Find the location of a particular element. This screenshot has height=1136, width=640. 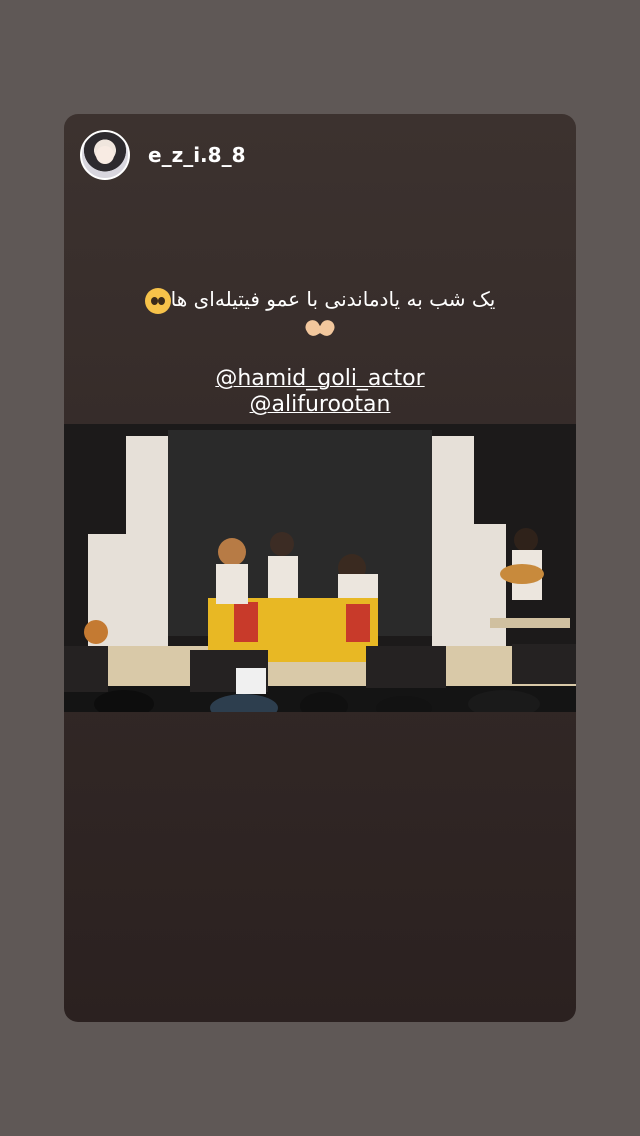

story-header: e_z_i.8_8 is located at coordinates (163, 155).